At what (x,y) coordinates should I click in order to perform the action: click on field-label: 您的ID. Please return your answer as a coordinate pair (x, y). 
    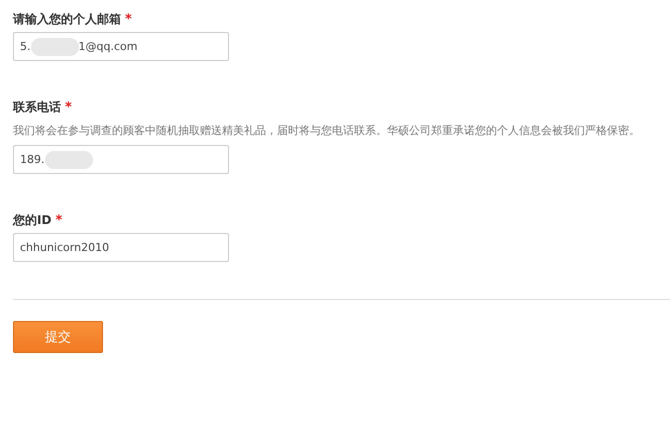
    Looking at the image, I should click on (32, 220).